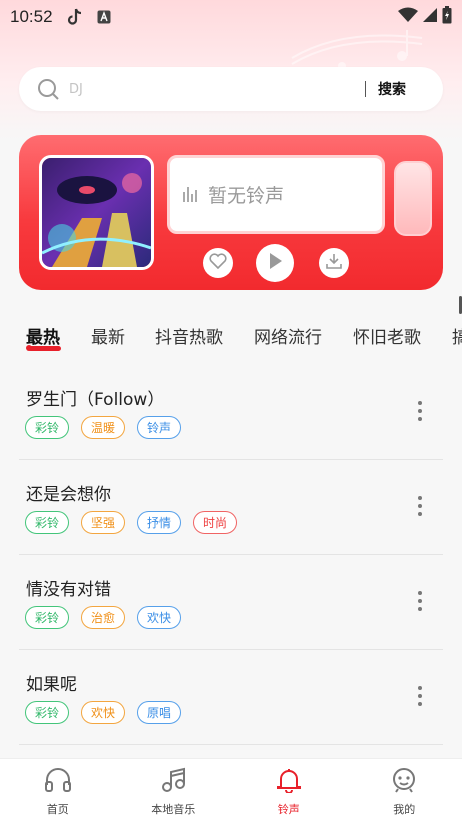  What do you see at coordinates (447, 17) in the screenshot?
I see `battery-icon` at bounding box center [447, 17].